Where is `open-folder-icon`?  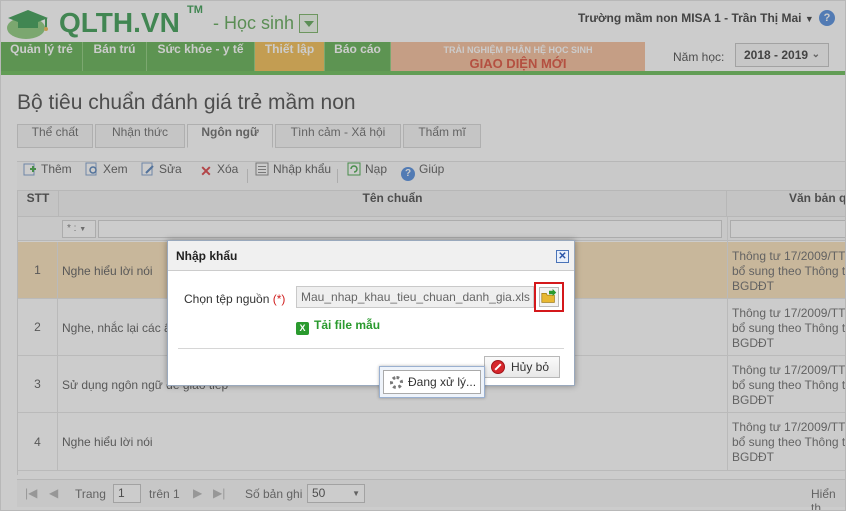 open-folder-icon is located at coordinates (549, 295).